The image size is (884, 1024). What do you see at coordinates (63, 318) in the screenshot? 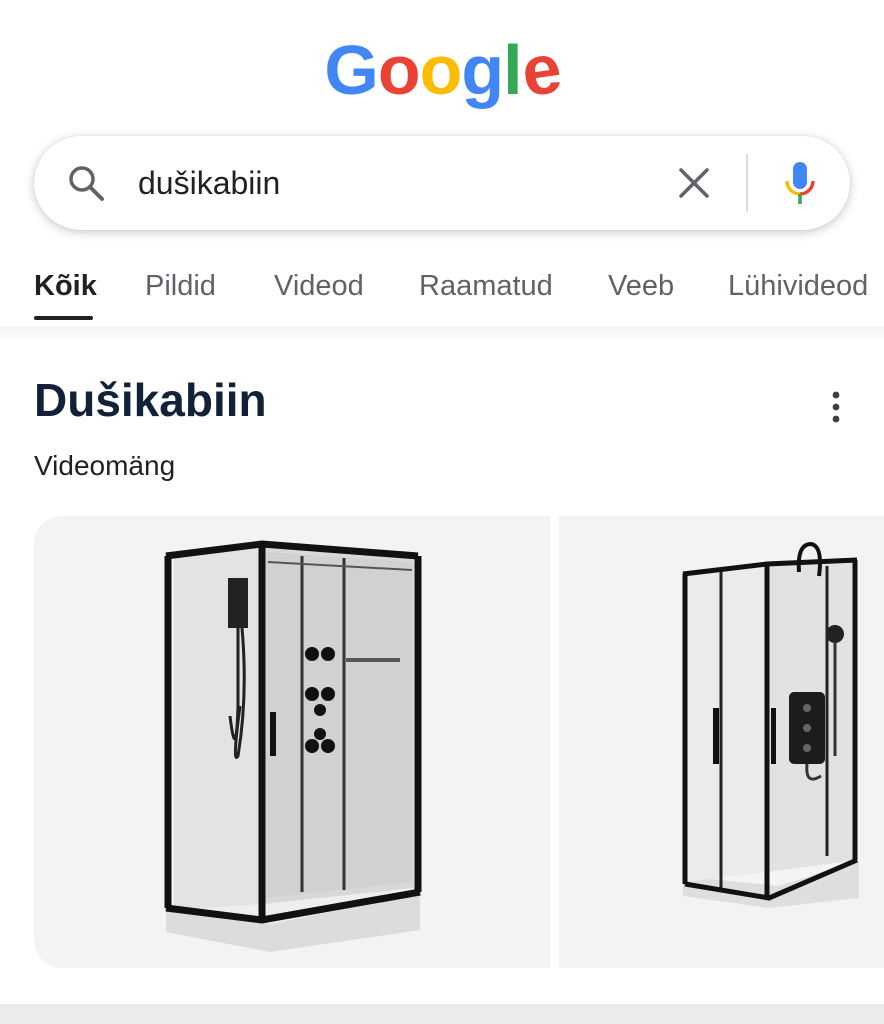
I see `active-tab-indicator` at bounding box center [63, 318].